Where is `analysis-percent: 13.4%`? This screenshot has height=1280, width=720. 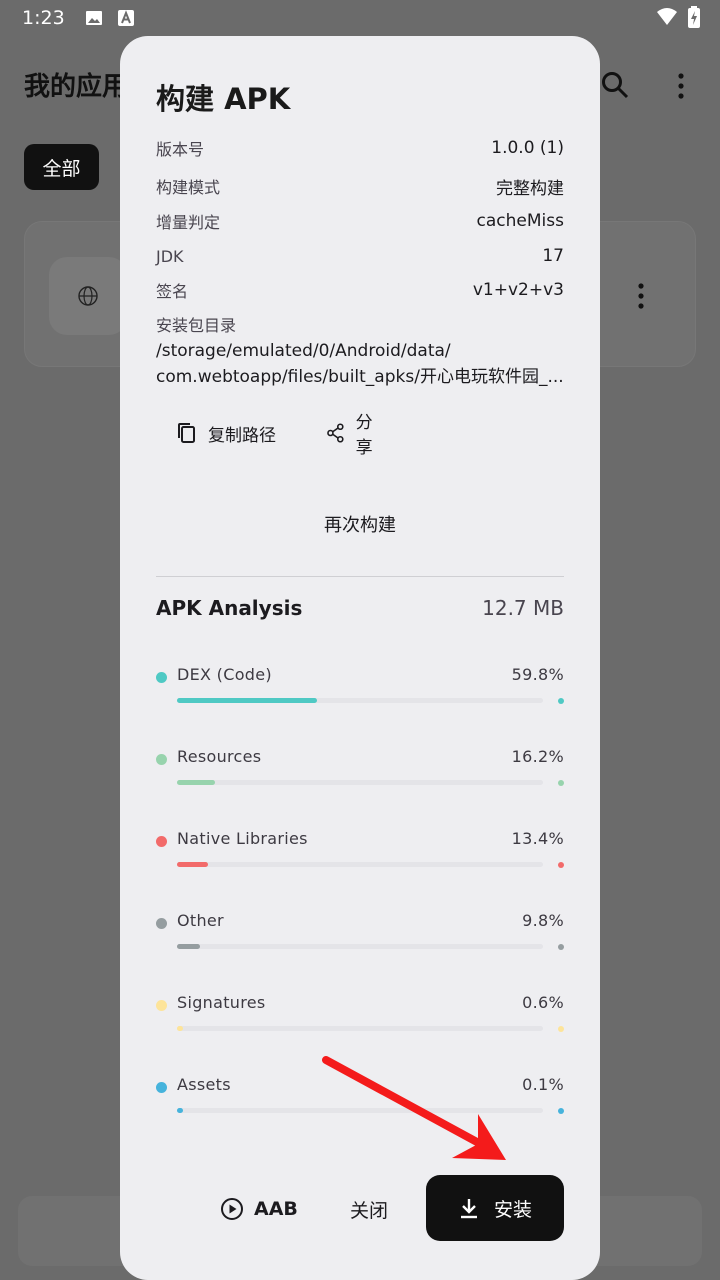
analysis-percent: 13.4% is located at coordinates (537, 838).